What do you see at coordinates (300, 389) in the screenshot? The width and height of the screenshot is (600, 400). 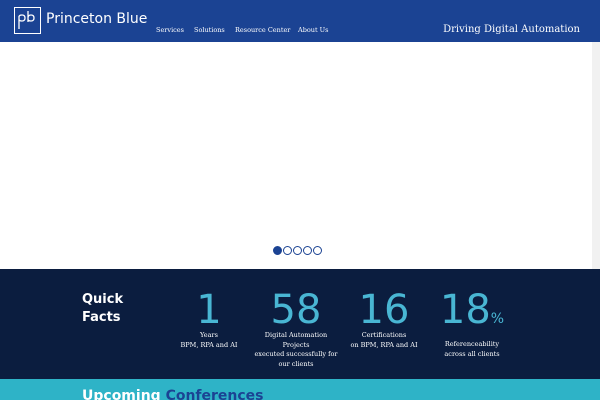 I see `upcoming-conferences-section: Upcoming Conferences` at bounding box center [300, 389].